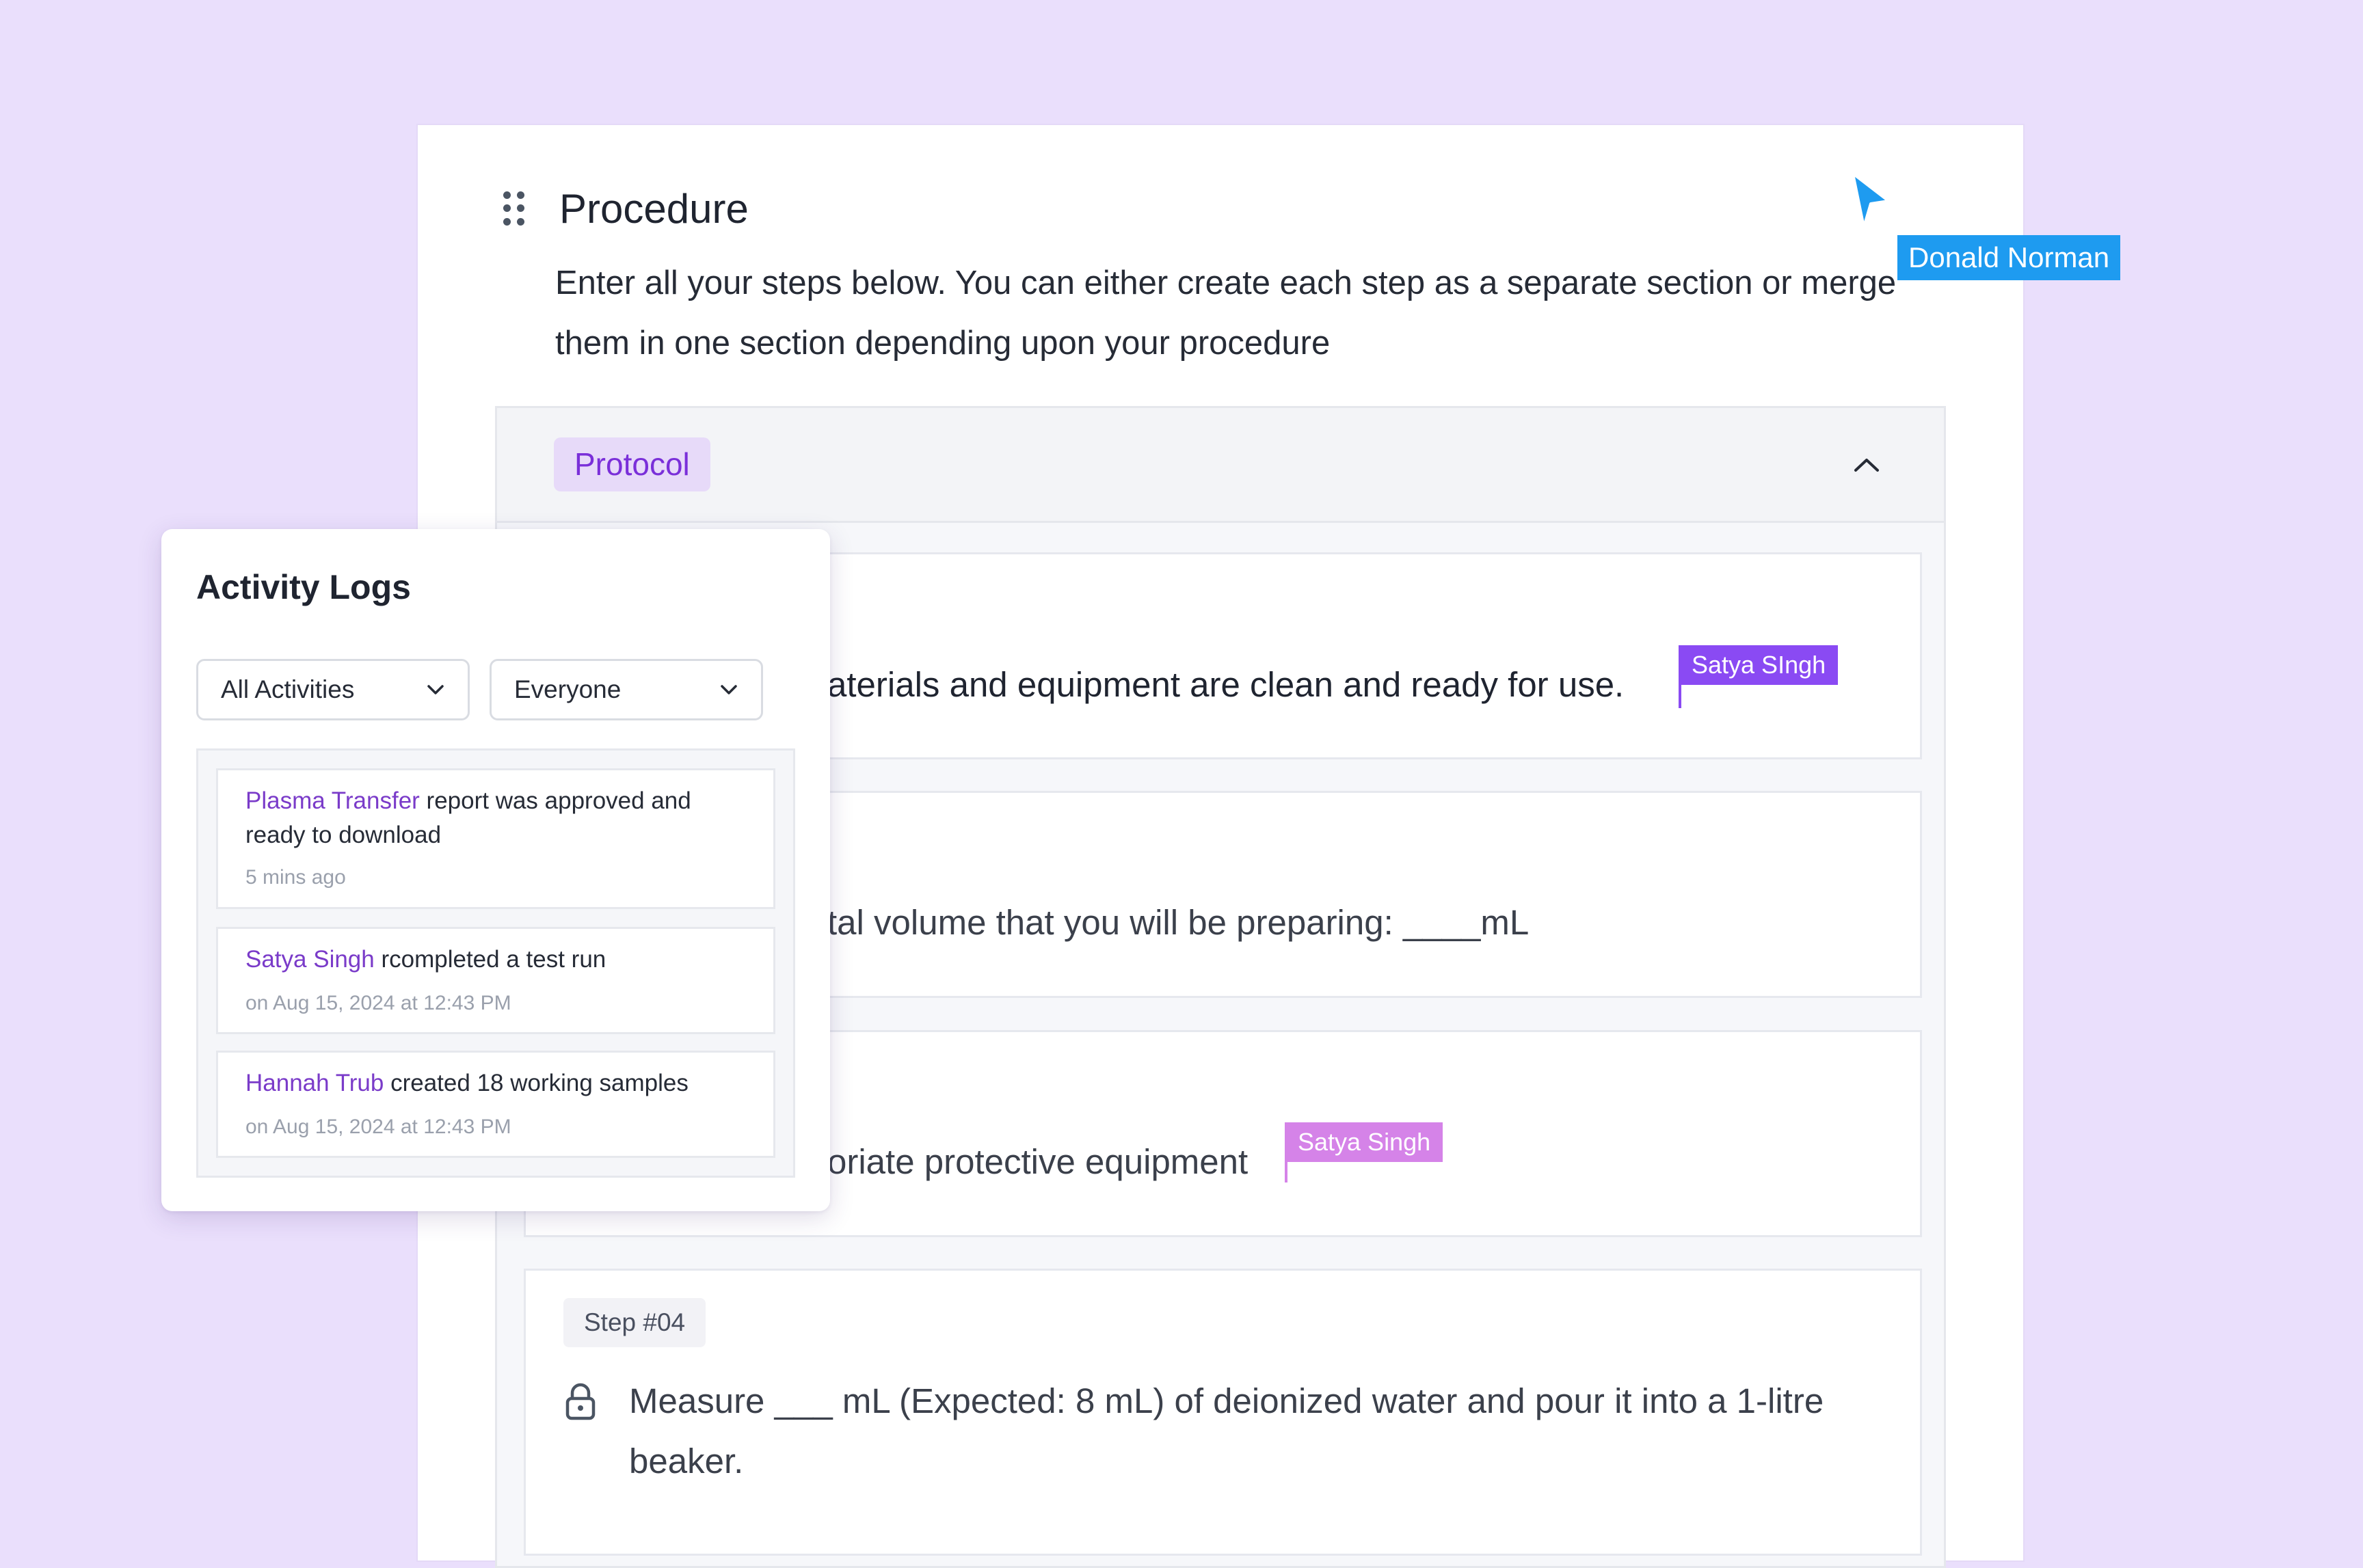 Image resolution: width=2363 pixels, height=1568 pixels. I want to click on activity-type-dropdown: All Activities, so click(333, 689).